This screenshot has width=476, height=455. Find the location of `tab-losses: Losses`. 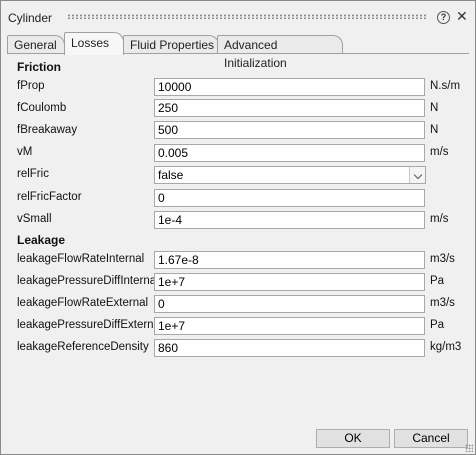

tab-losses: Losses is located at coordinates (94, 43).